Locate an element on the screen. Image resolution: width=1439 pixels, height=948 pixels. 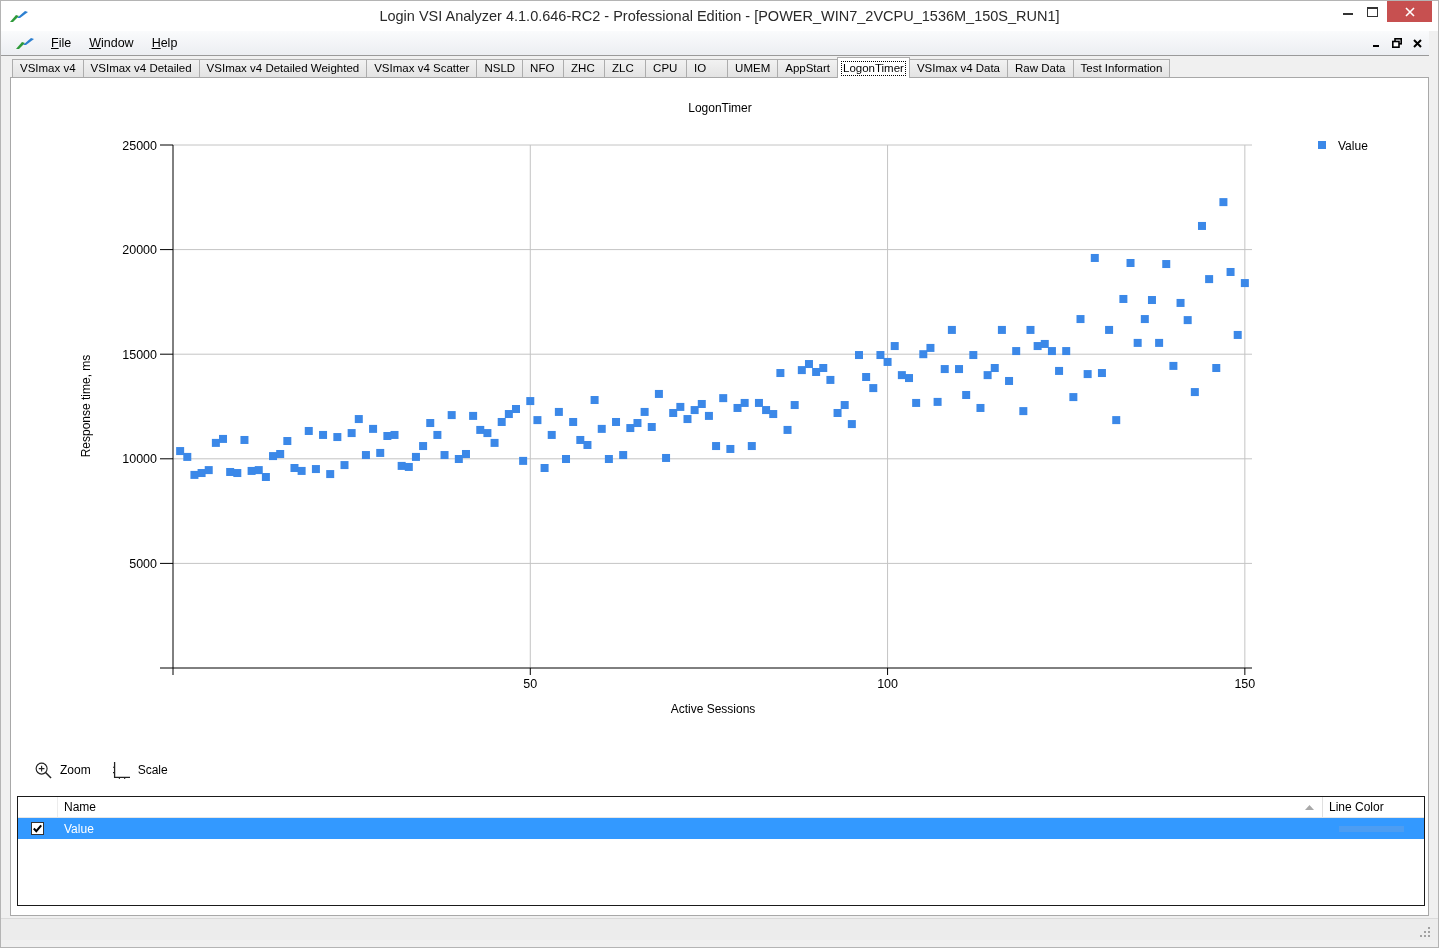
legend-label: Value is located at coordinates (1353, 146).